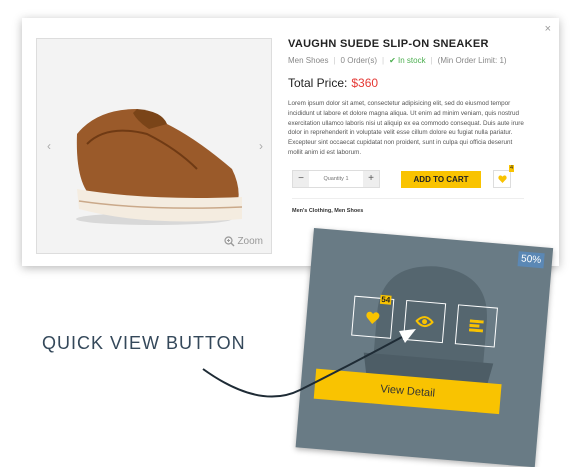  Describe the element at coordinates (407, 60) in the screenshot. I see `stock-status: ✔ In stock` at that location.